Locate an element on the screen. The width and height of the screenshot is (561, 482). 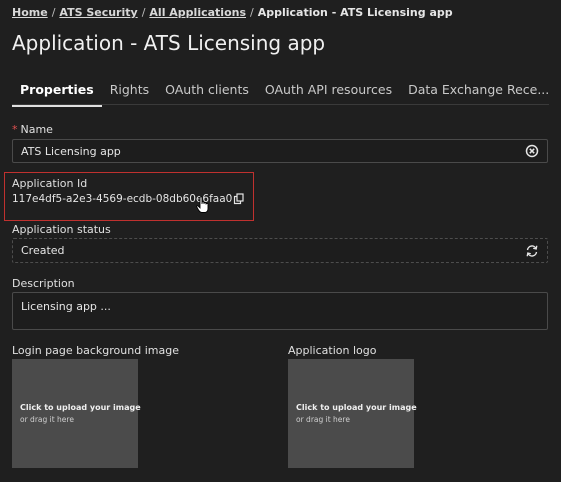
status-label: Application status is located at coordinates (61, 229).